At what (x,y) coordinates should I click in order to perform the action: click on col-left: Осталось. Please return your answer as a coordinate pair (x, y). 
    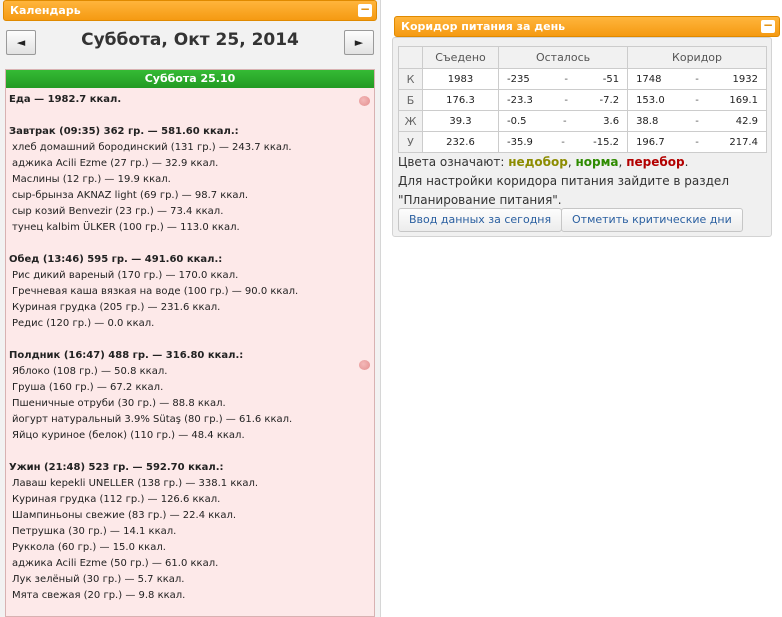
    Looking at the image, I should click on (563, 57).